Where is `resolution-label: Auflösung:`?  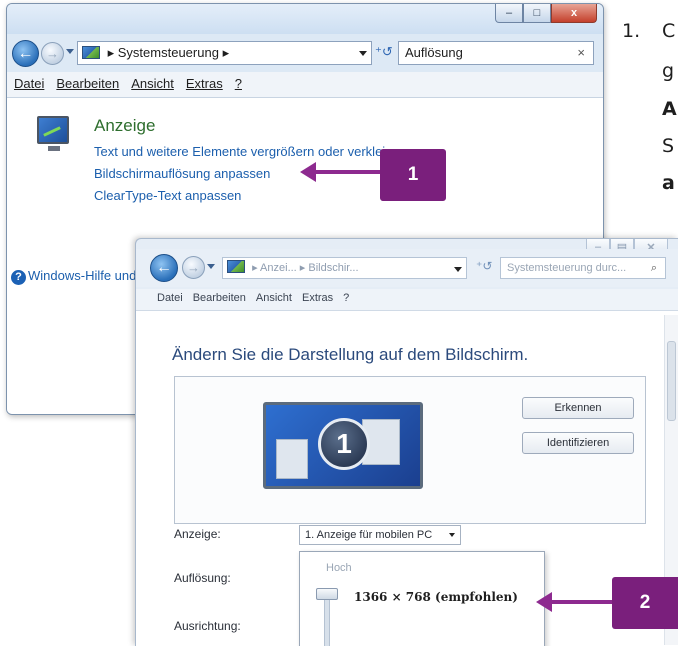
resolution-label: Auflösung: is located at coordinates (202, 578).